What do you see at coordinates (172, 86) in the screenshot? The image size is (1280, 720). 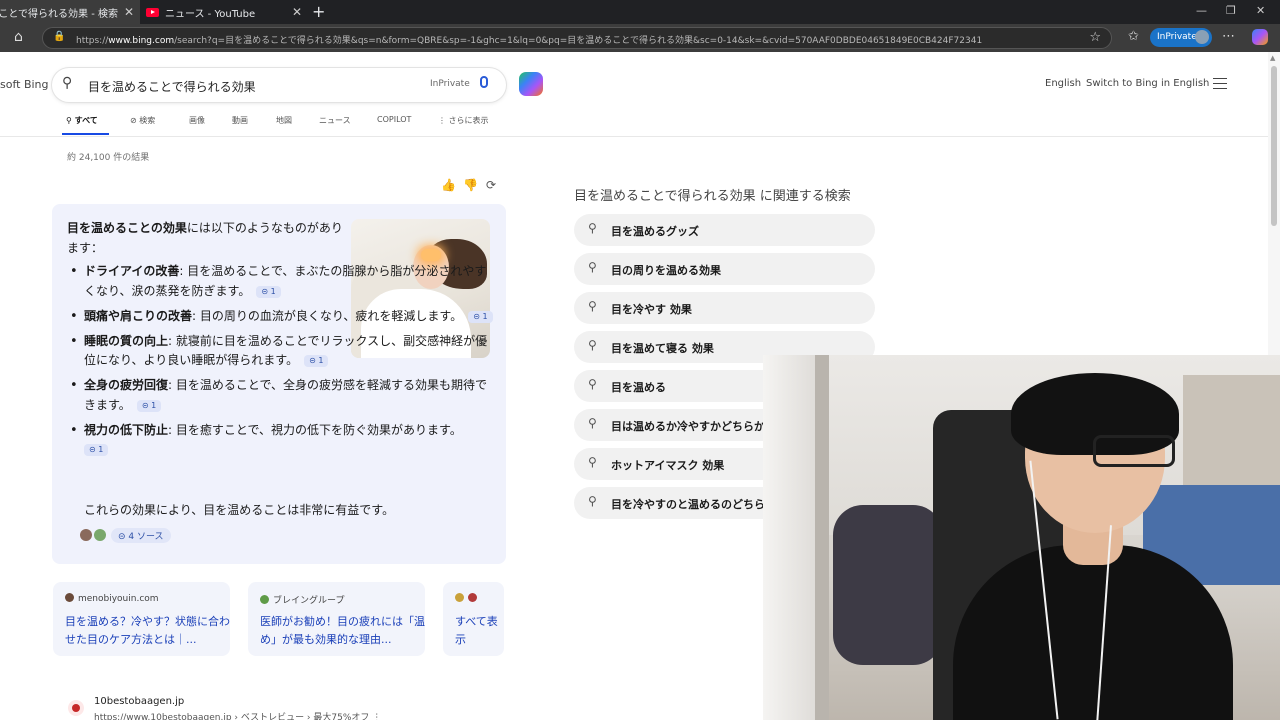 I see `search-input: 目を温めることで得られる効果` at bounding box center [172, 86].